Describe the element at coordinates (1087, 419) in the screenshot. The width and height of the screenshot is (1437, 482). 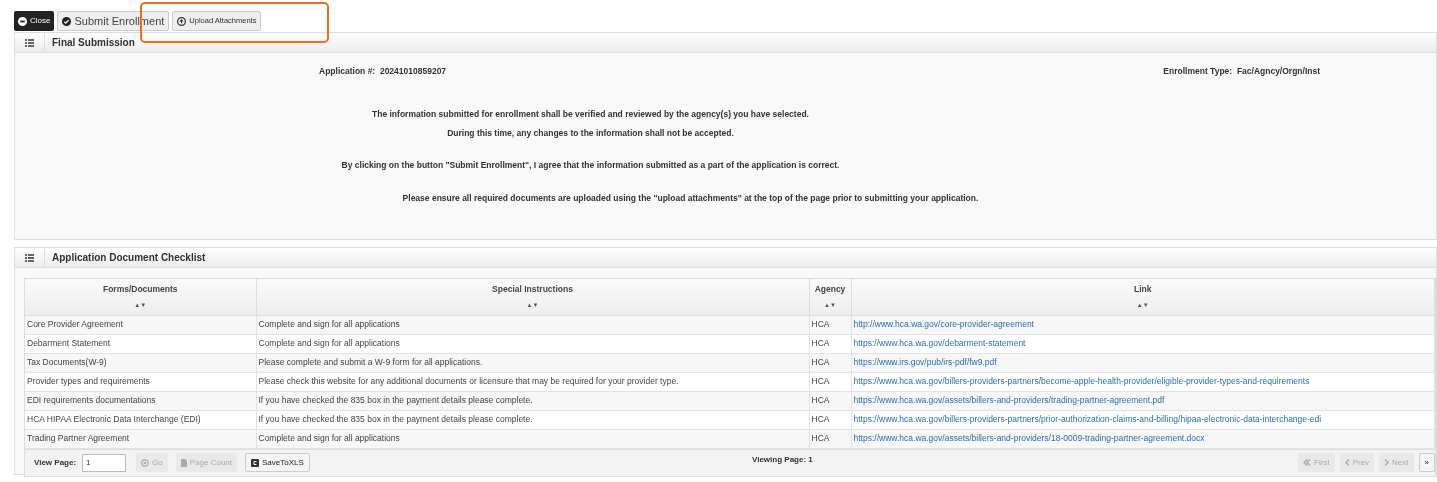
I see `link: https://www.hca.wa.gov/billers-providers-partners/prior-authorization-claims-and-billing/hipaa-electronic-data-interchange-edi` at that location.